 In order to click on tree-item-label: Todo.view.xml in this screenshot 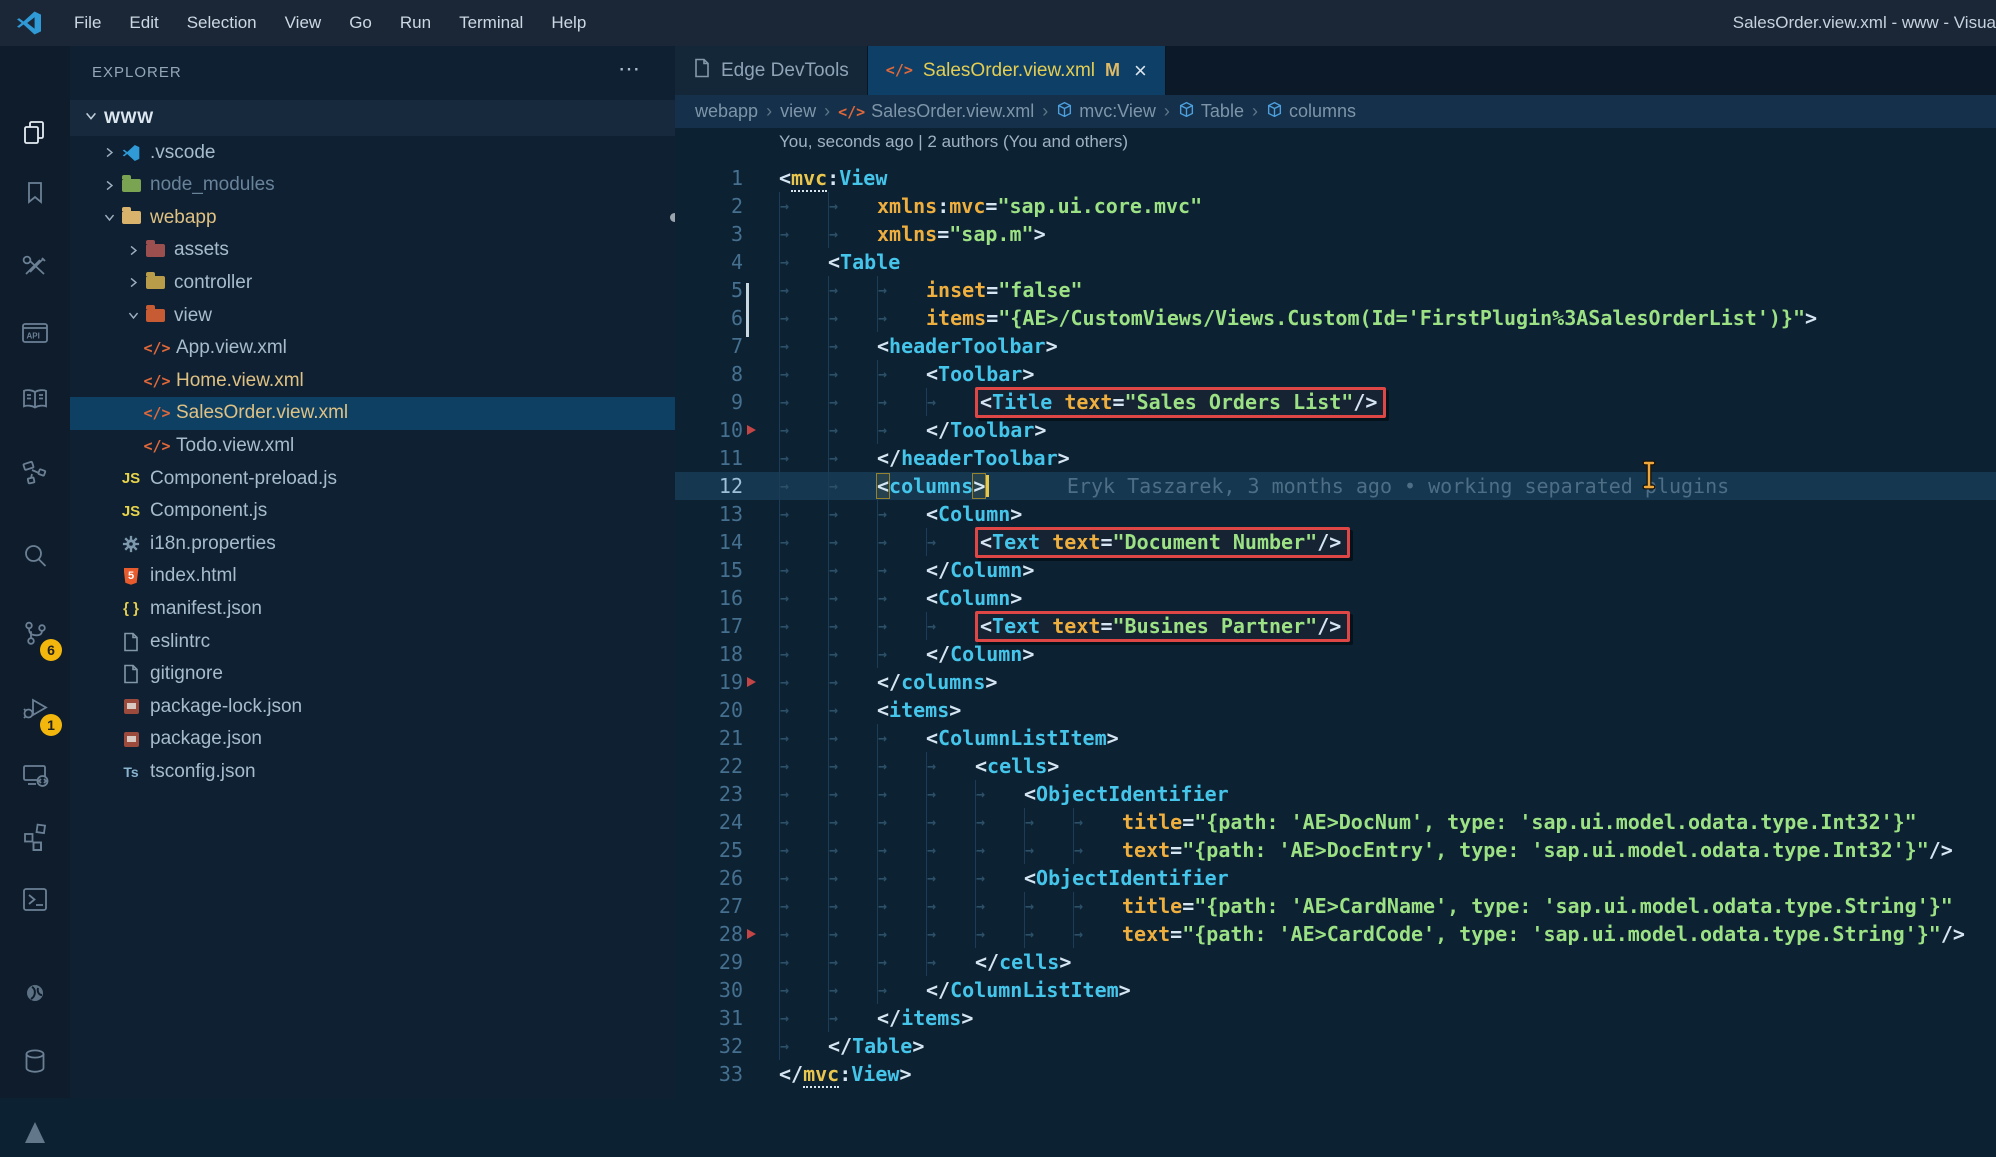, I will do `click(235, 445)`.